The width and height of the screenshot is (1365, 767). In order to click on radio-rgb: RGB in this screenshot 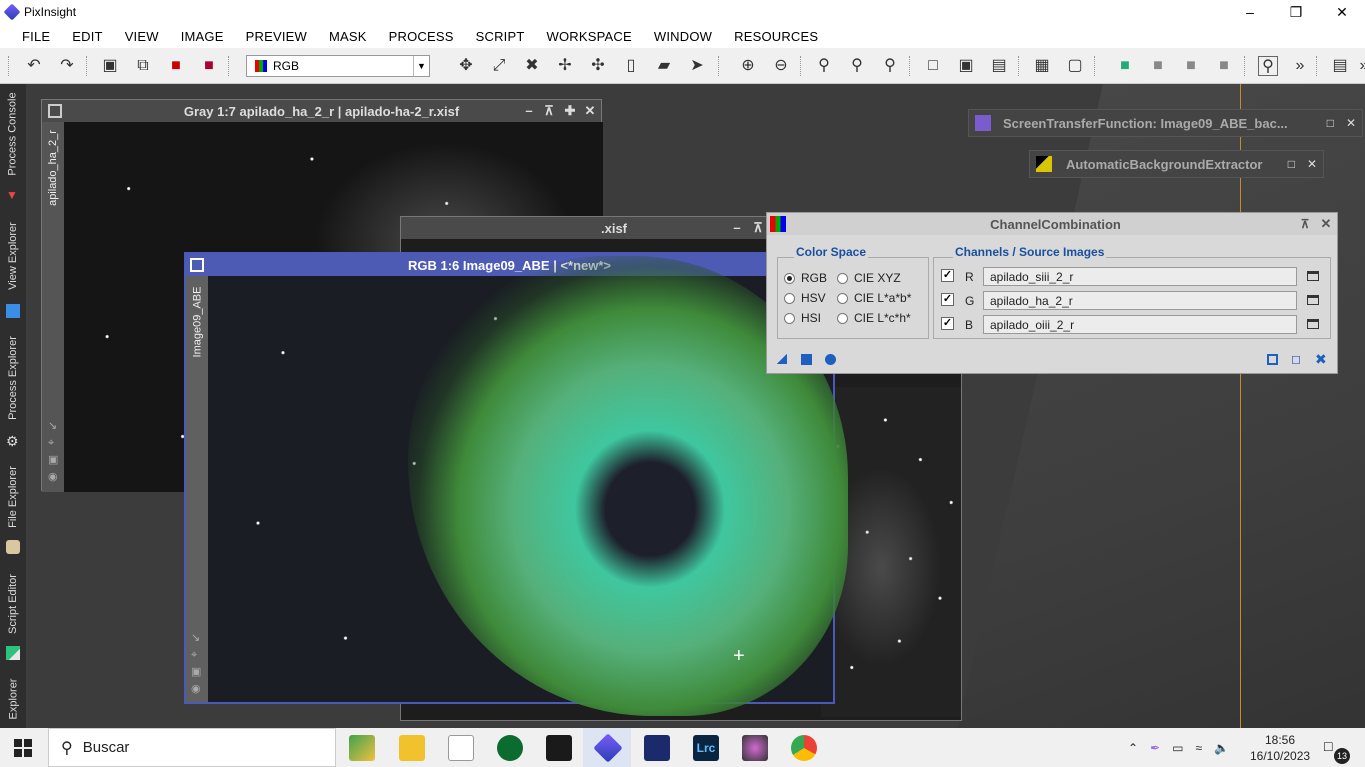, I will do `click(805, 278)`.